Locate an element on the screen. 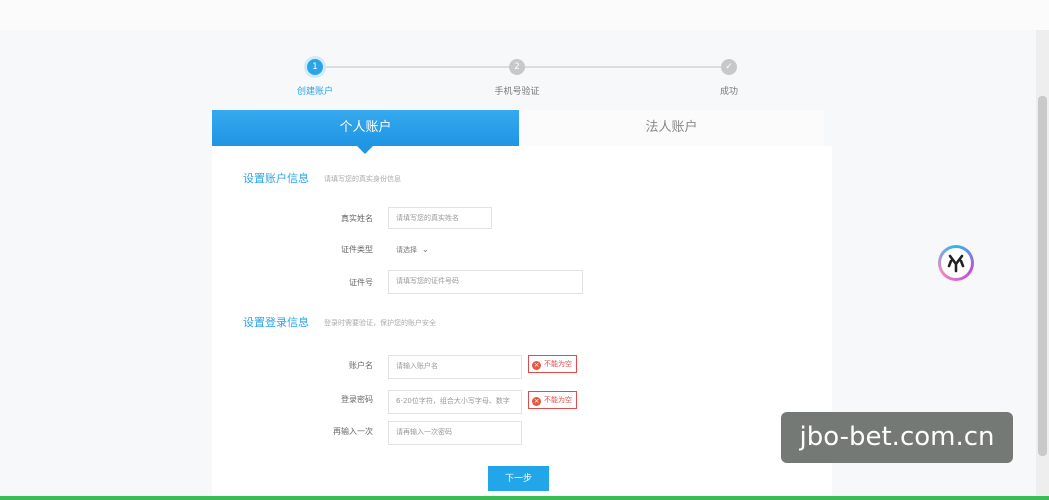 Image resolution: width=1049 pixels, height=500 pixels. password-label: 登录密码 is located at coordinates (357, 399).